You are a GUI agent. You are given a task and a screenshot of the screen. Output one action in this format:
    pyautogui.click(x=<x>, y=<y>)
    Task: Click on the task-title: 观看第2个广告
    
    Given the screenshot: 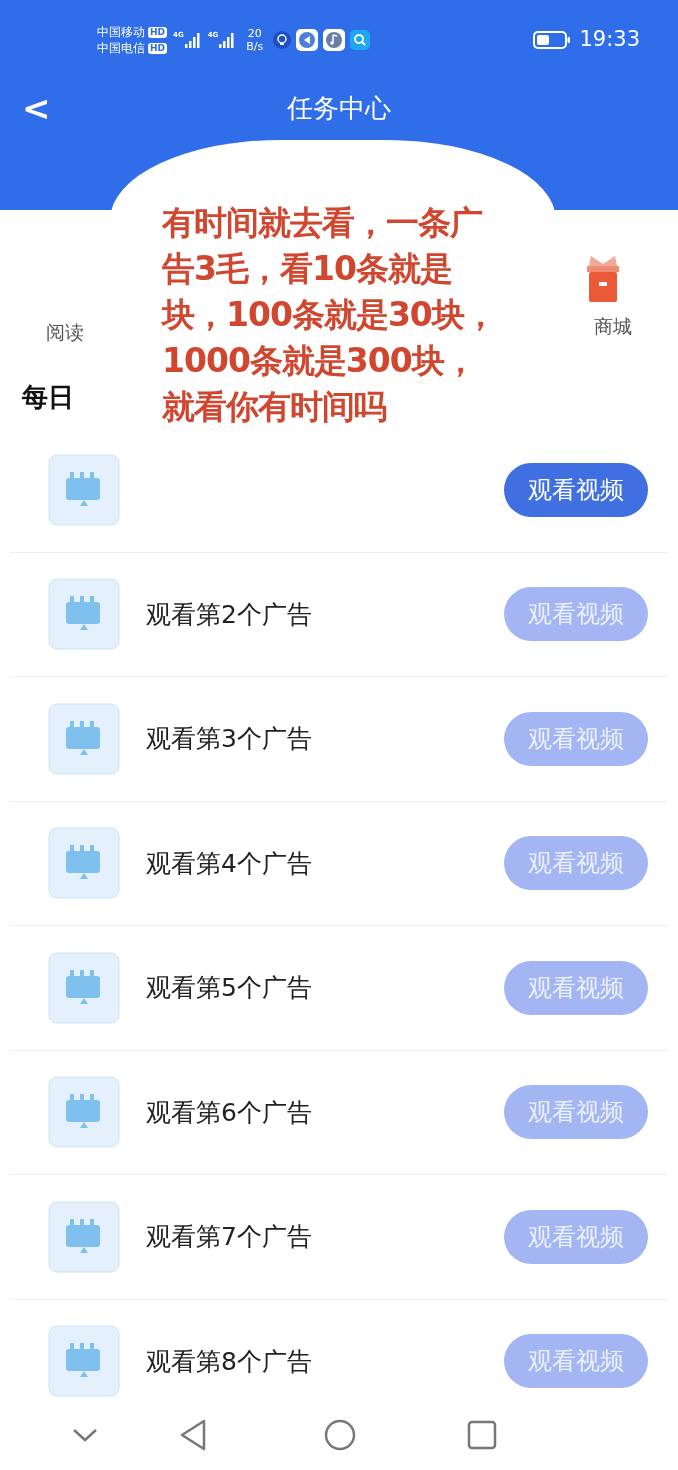 What is the action you would take?
    pyautogui.click(x=229, y=614)
    